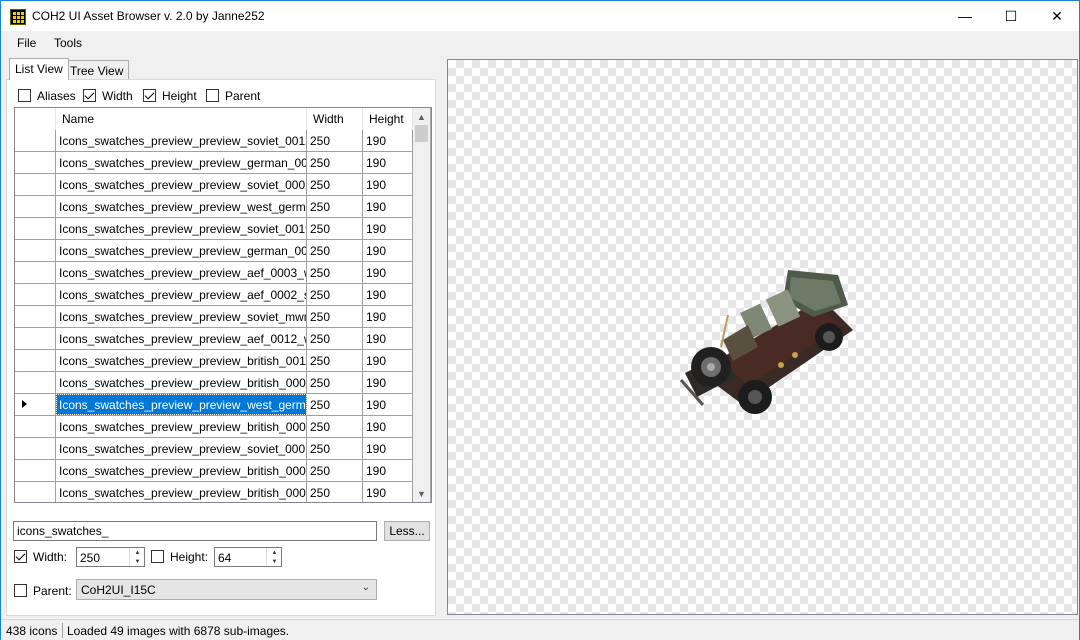 The image size is (1080, 640). I want to click on spin-up-icon: ▲, so click(274, 552).